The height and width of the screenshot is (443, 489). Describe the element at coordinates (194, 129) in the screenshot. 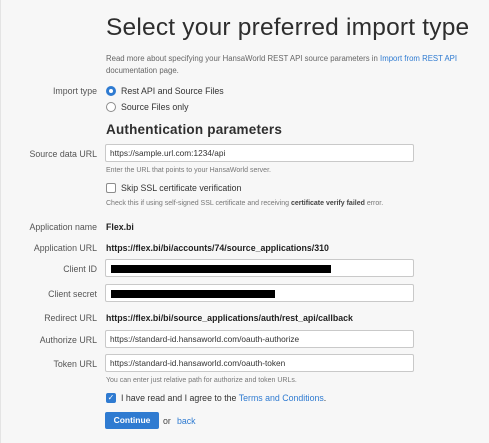

I see `auth-section-heading: Authentication parameters` at that location.